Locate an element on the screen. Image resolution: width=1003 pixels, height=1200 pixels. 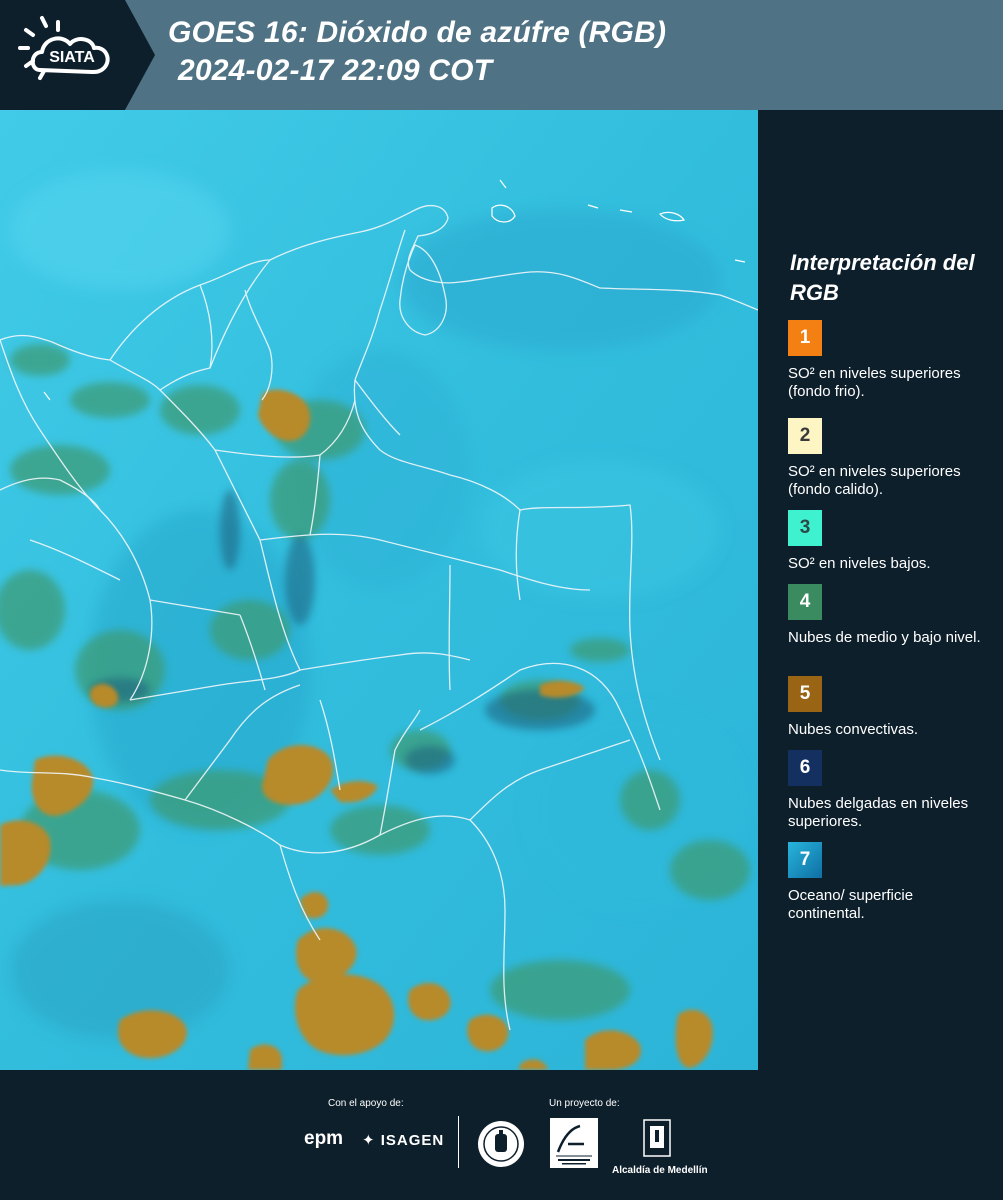
title-line-2: 2024-02-17 22:09 COT is located at coordinates (335, 70).